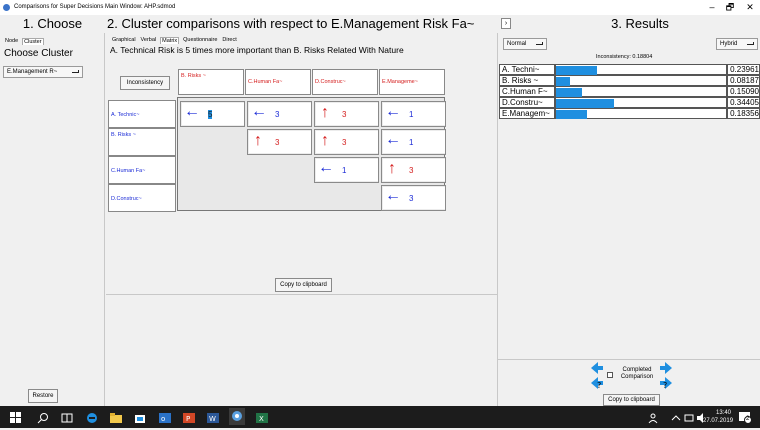  What do you see at coordinates (140, 417) in the screenshot?
I see `store-icon` at bounding box center [140, 417].